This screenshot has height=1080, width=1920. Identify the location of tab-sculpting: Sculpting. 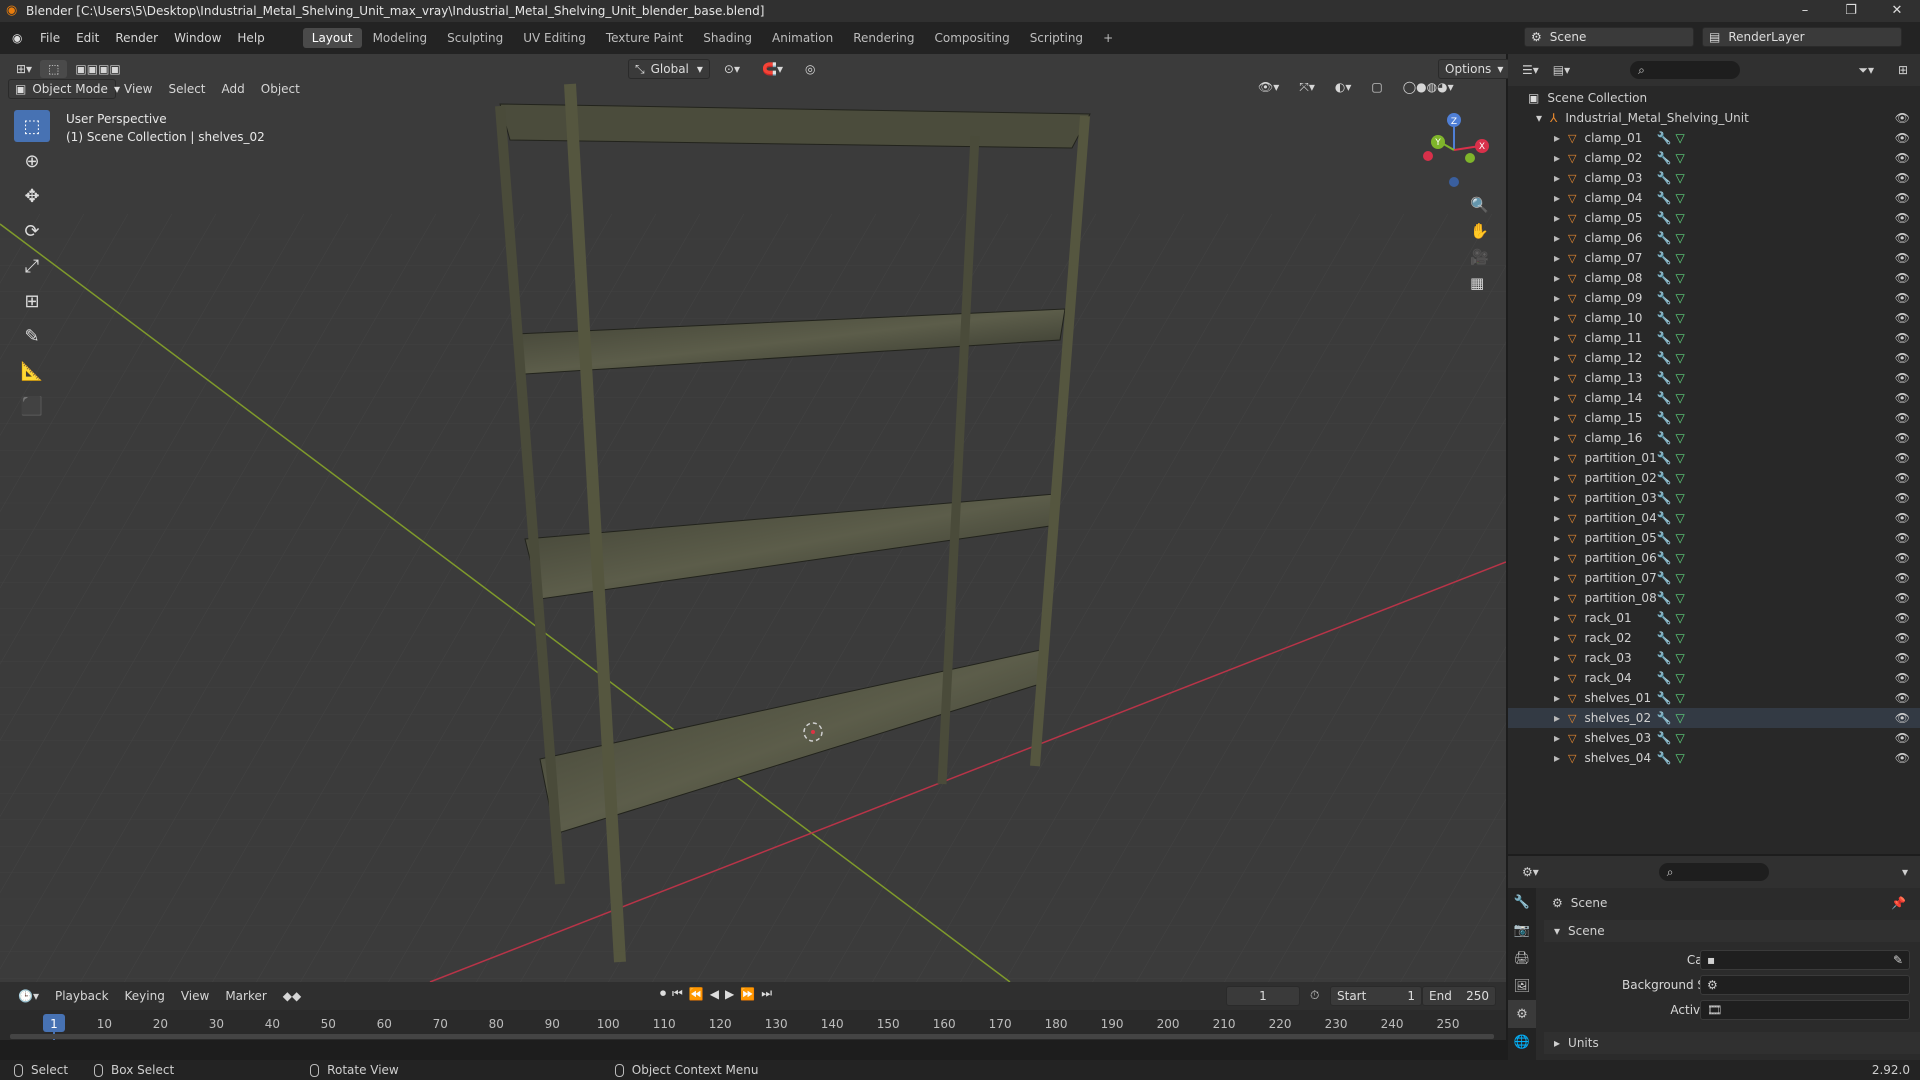
(475, 38).